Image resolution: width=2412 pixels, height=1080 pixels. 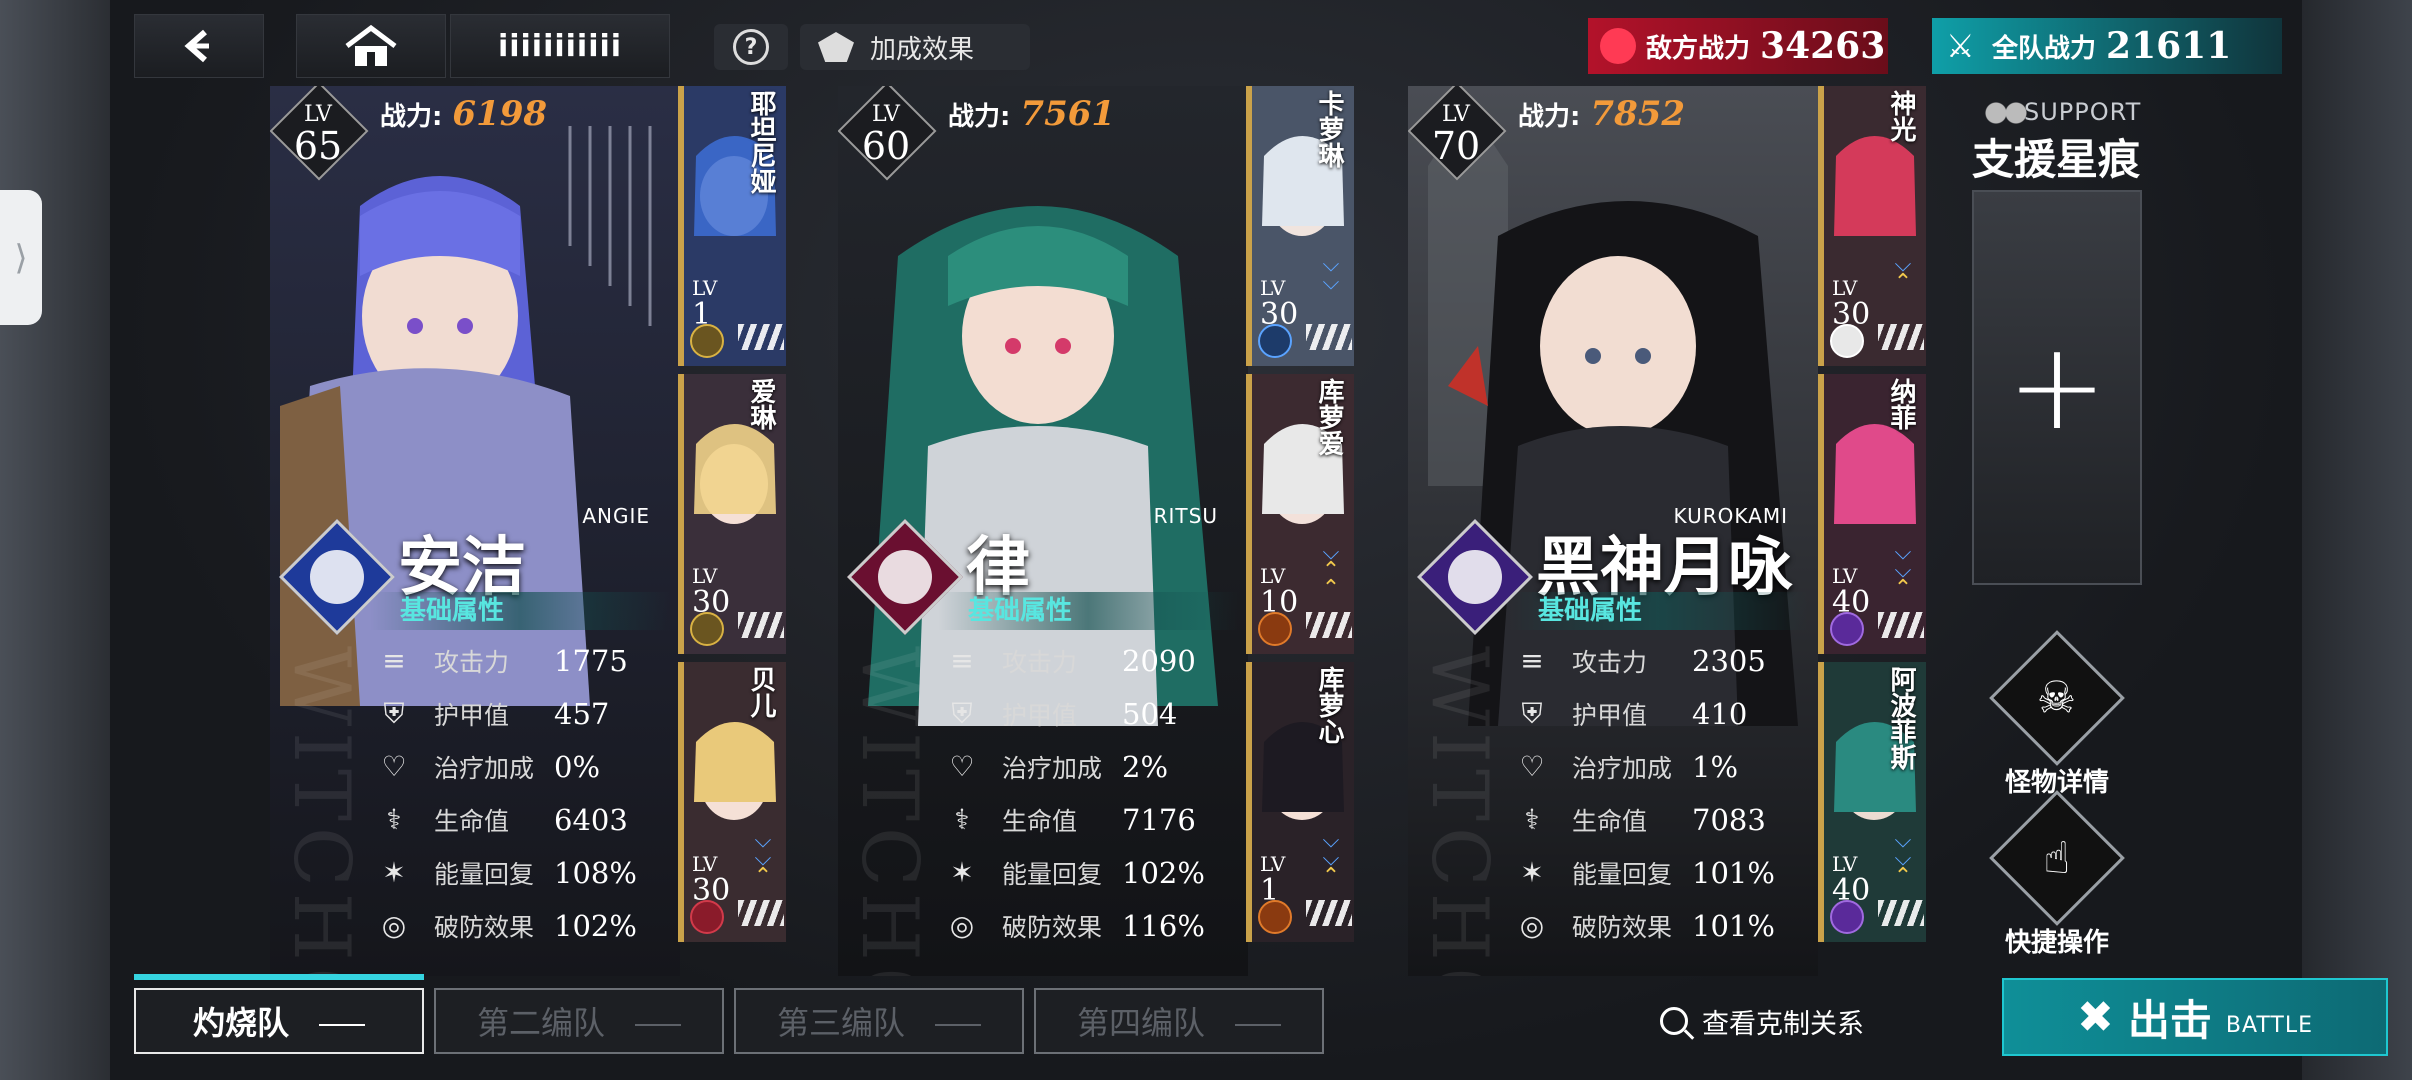 What do you see at coordinates (199, 46) in the screenshot?
I see `back-button` at bounding box center [199, 46].